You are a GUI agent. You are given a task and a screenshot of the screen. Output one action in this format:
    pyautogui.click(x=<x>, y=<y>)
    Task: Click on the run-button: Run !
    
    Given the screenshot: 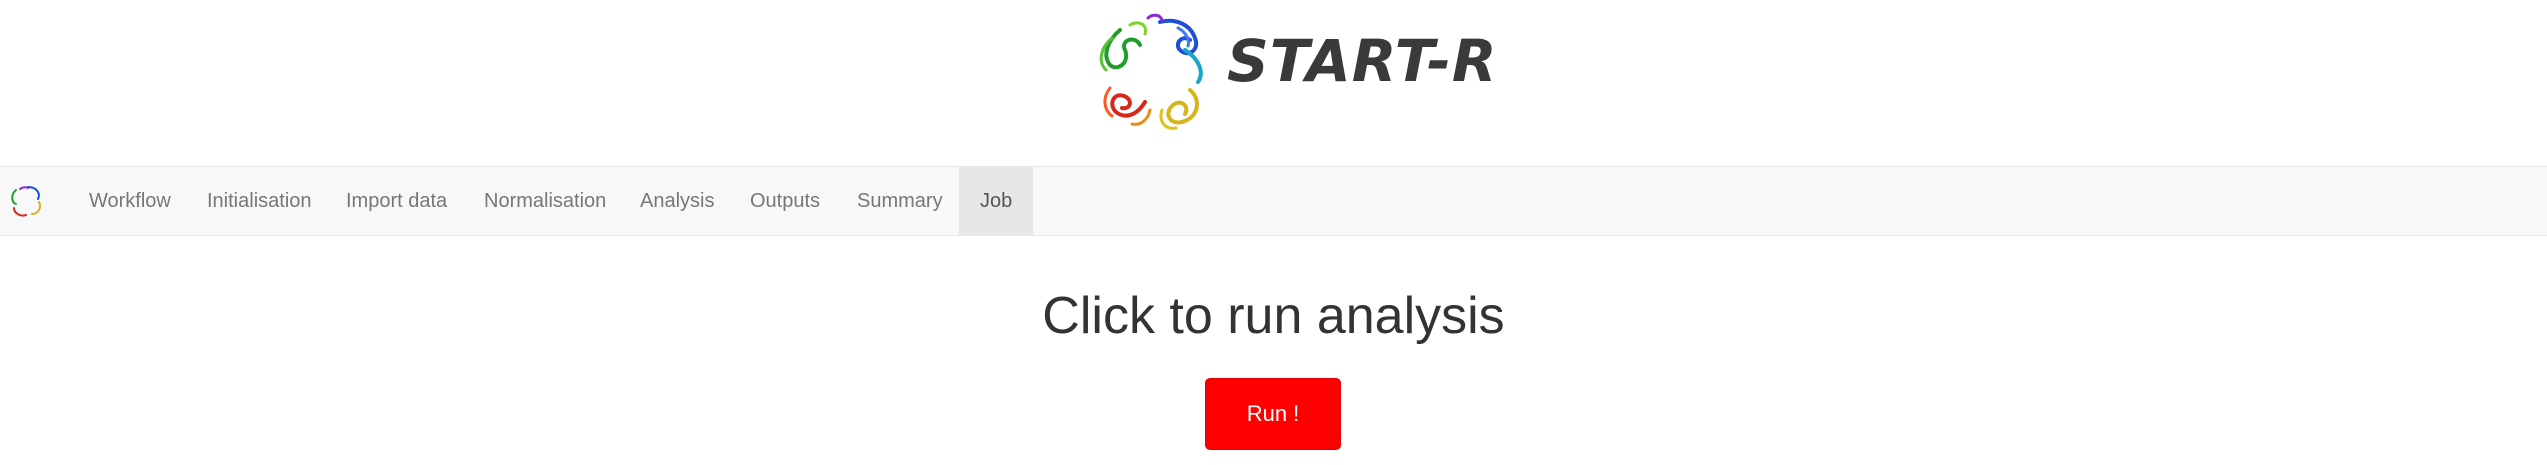 What is the action you would take?
    pyautogui.click(x=1273, y=414)
    